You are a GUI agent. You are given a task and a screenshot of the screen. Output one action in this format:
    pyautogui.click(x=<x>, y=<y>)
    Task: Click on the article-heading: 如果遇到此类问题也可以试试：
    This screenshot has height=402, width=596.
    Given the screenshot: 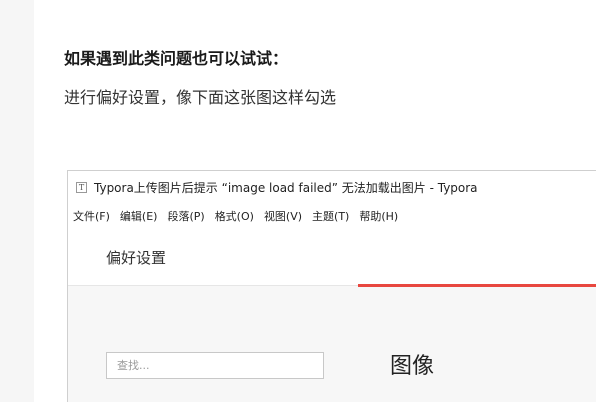 What is the action you would take?
    pyautogui.click(x=176, y=58)
    